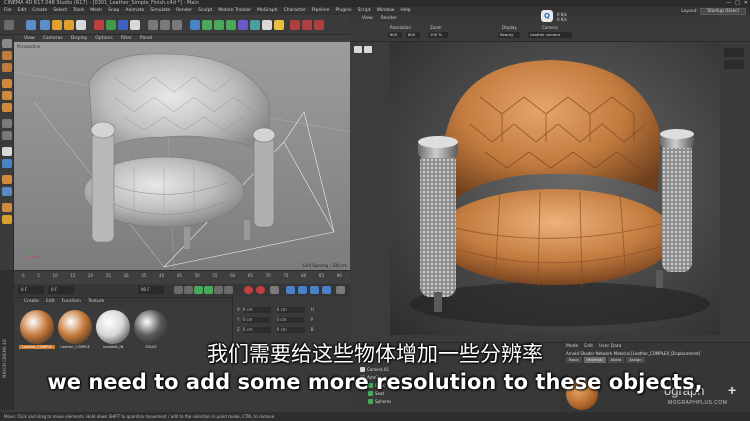 Image resolution: width=750 pixels, height=421 pixels. What do you see at coordinates (302, 290) in the screenshot?
I see `key-scale-icon` at bounding box center [302, 290].